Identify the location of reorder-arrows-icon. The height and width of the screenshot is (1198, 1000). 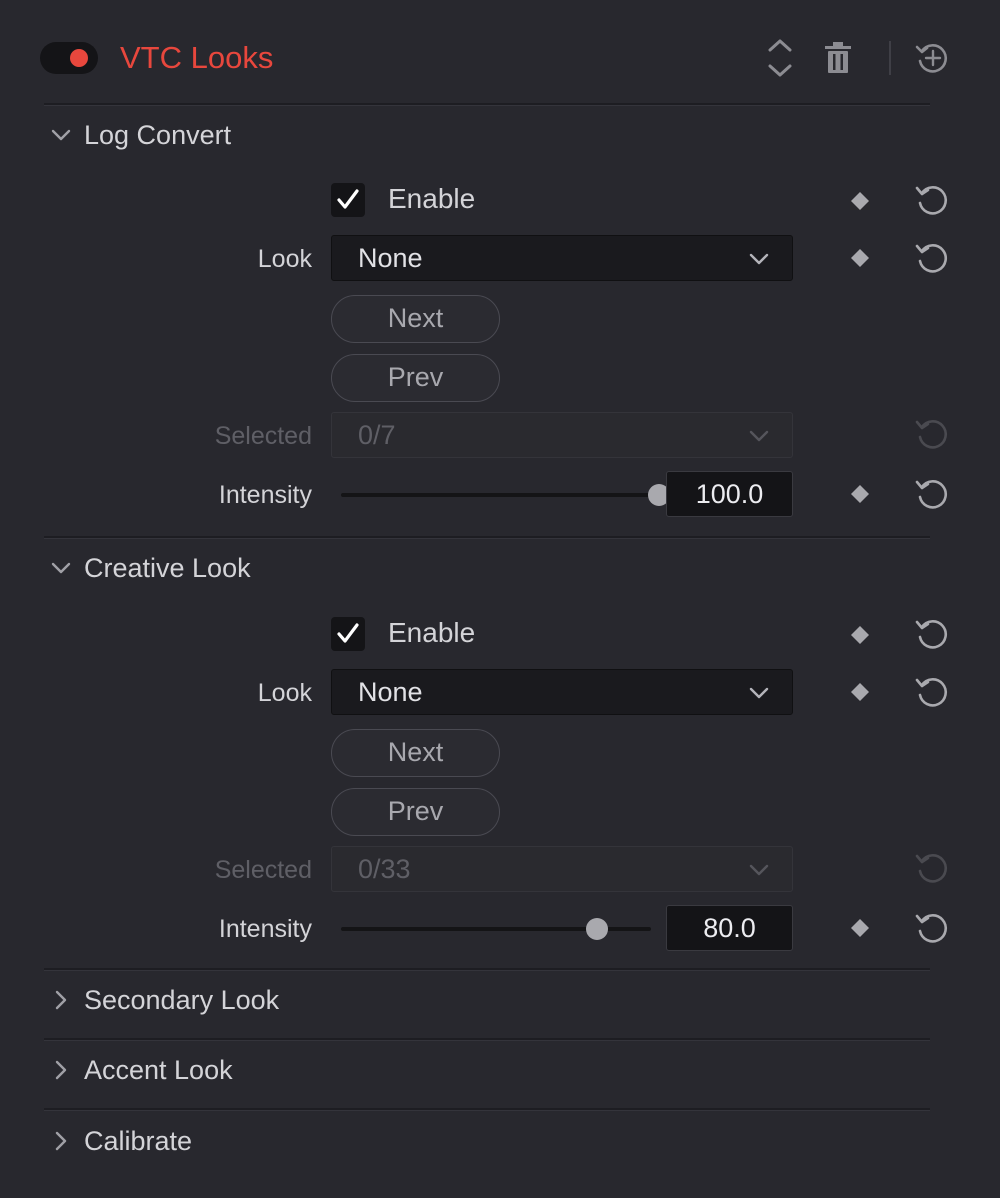
(780, 58).